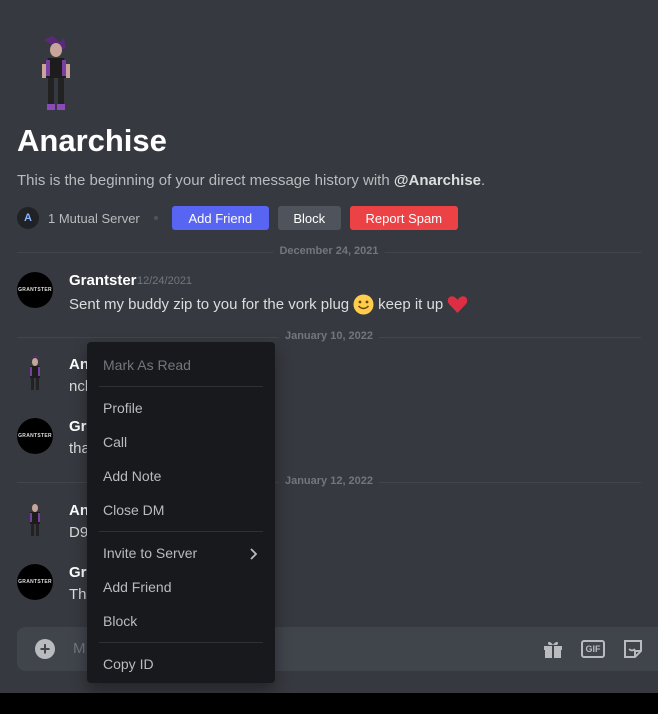 The width and height of the screenshot is (658, 714). What do you see at coordinates (181, 476) in the screenshot?
I see `menu-item-add-note: Add Note` at bounding box center [181, 476].